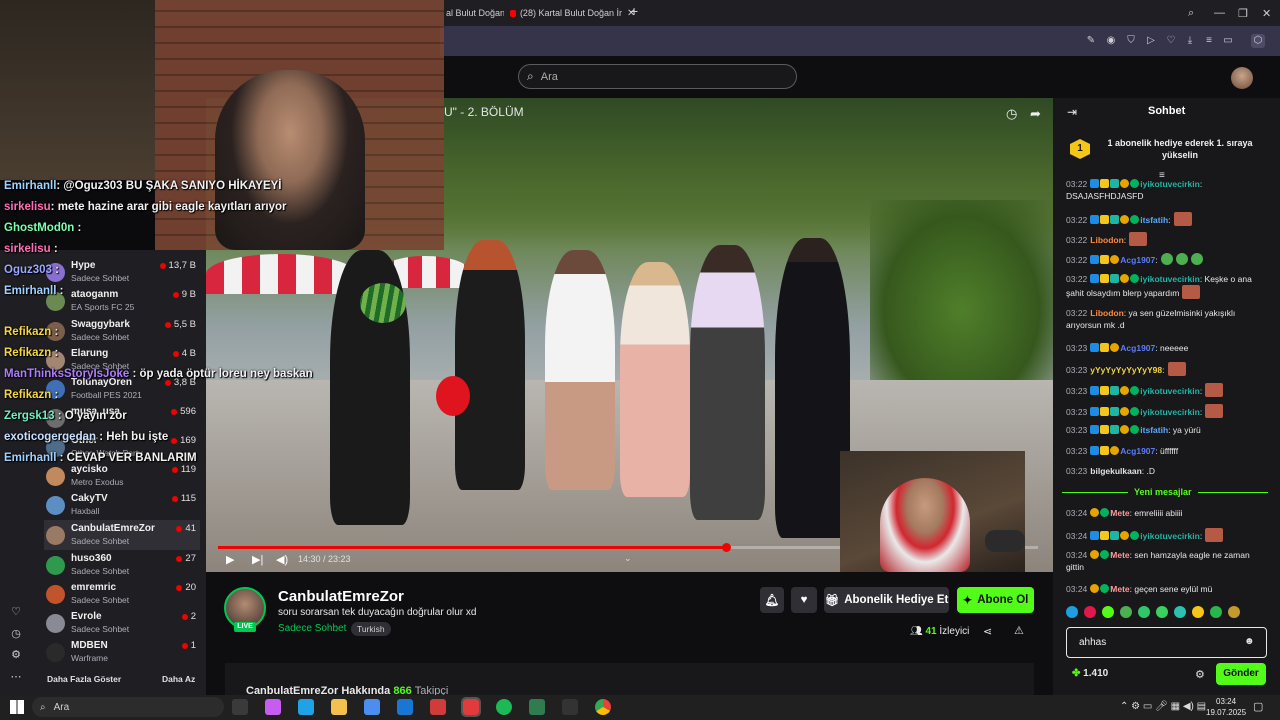 This screenshot has width=1280, height=720. What do you see at coordinates (405, 707) in the screenshot?
I see `outlook-icon` at bounding box center [405, 707].